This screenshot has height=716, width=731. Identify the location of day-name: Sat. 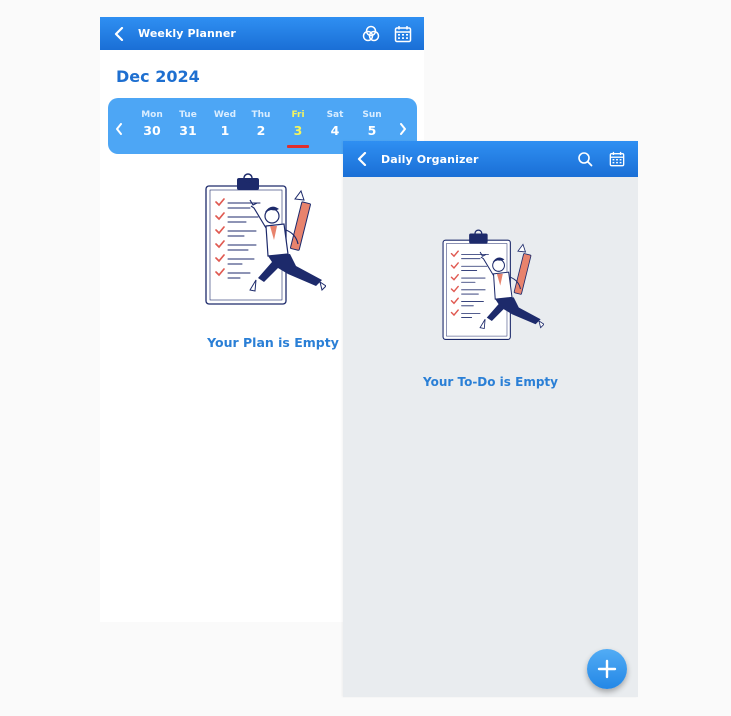
(335, 115).